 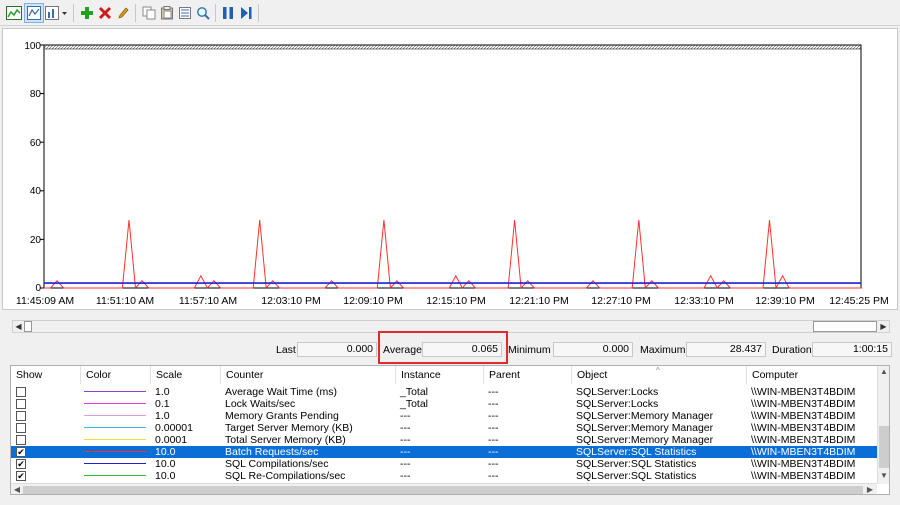 I want to click on scale-cell: 0.00001, so click(x=174, y=428).